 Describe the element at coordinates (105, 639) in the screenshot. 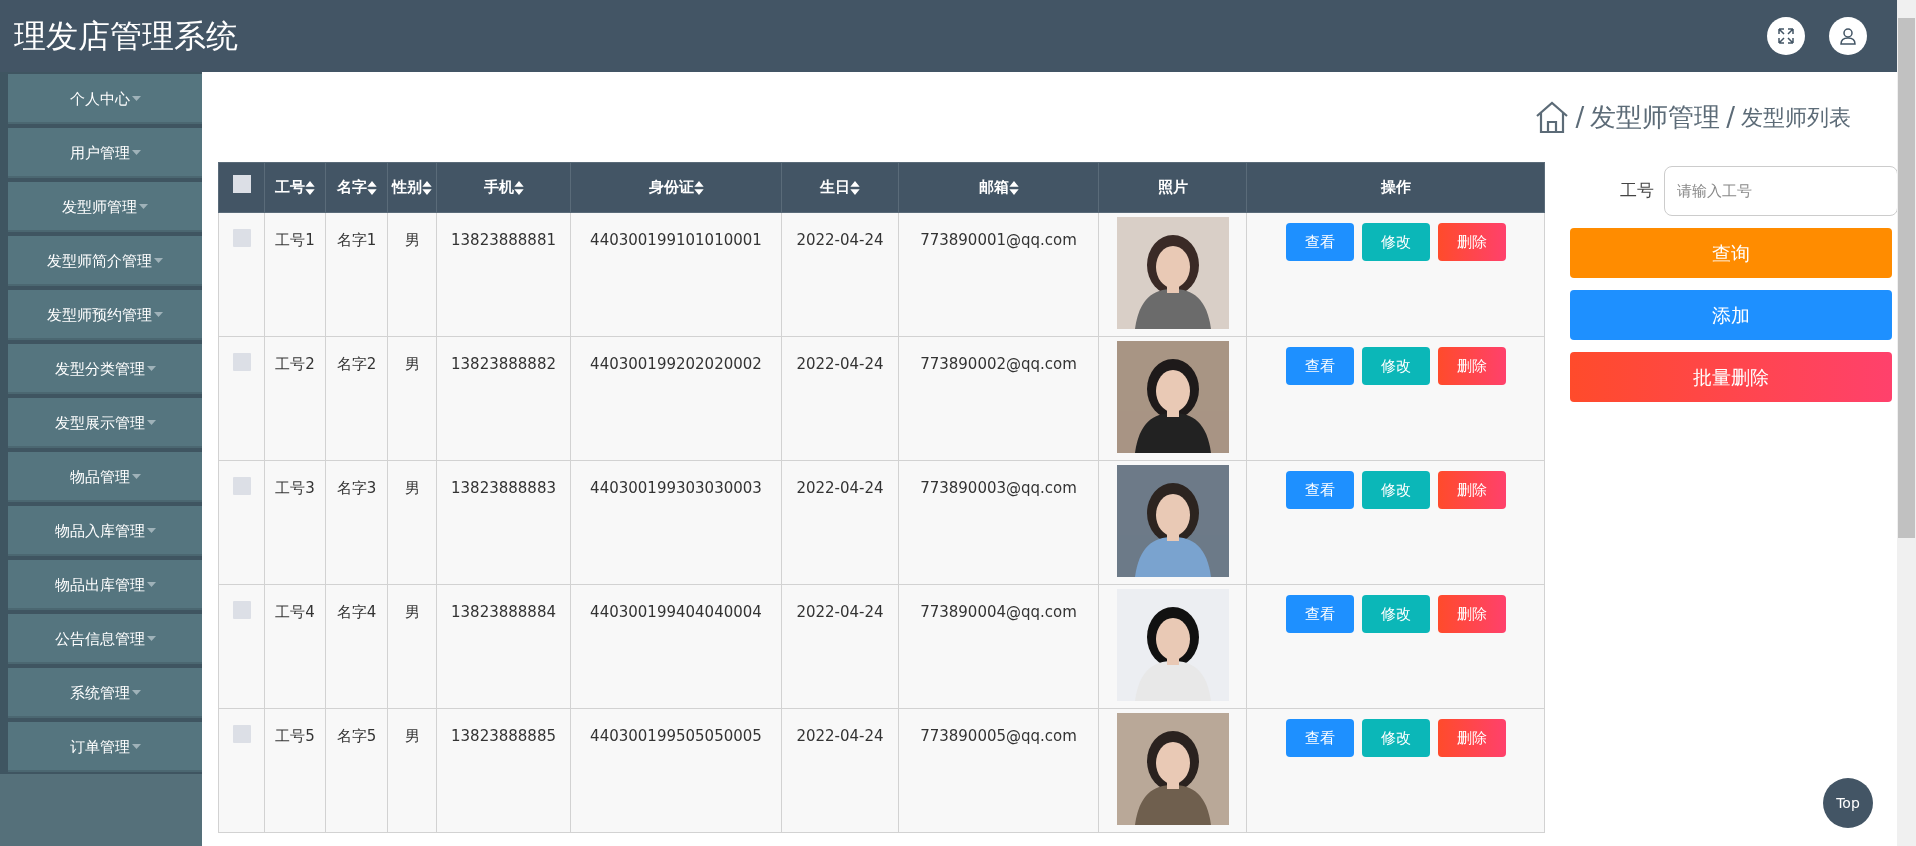

I see `sidebar-item: 公告信息管理` at that location.